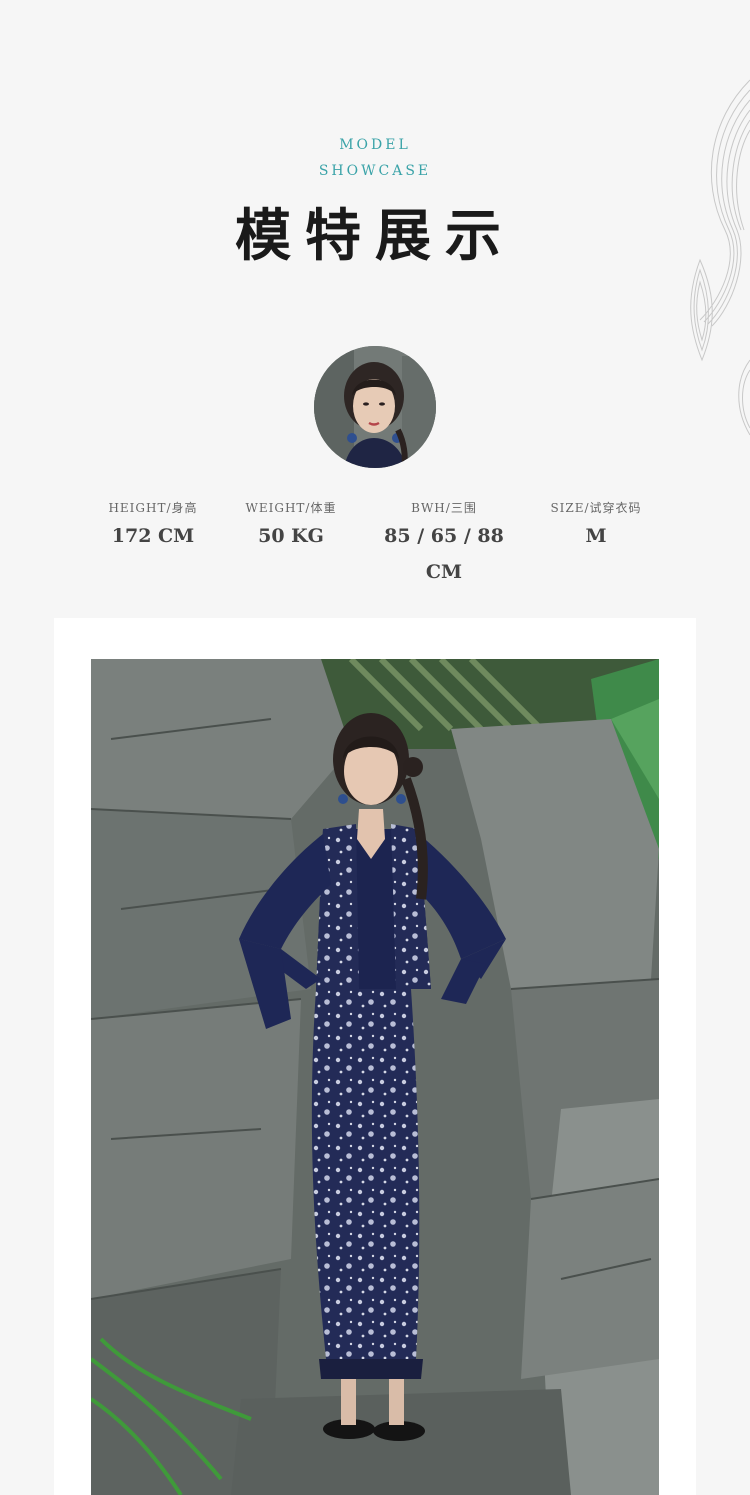 This screenshot has height=1495, width=750. I want to click on stat-weight: WEIGHT/体重 50 KG, so click(291, 526).